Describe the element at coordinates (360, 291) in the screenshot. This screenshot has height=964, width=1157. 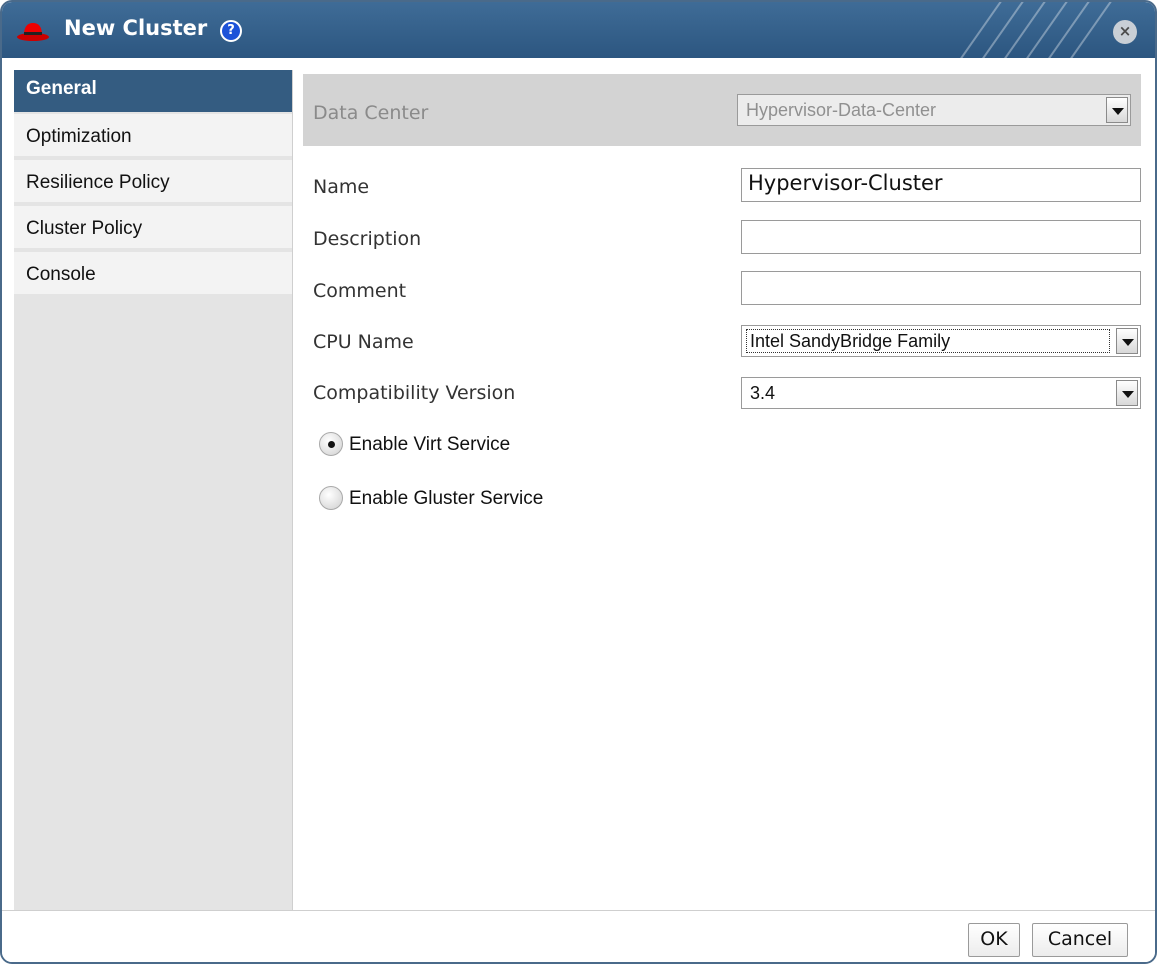
I see `comment-label: Comment` at that location.